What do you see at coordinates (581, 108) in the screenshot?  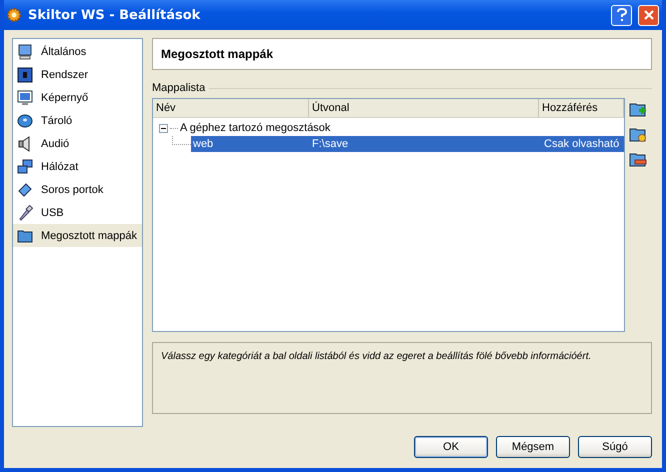 I see `column-header: Hozzáférés` at bounding box center [581, 108].